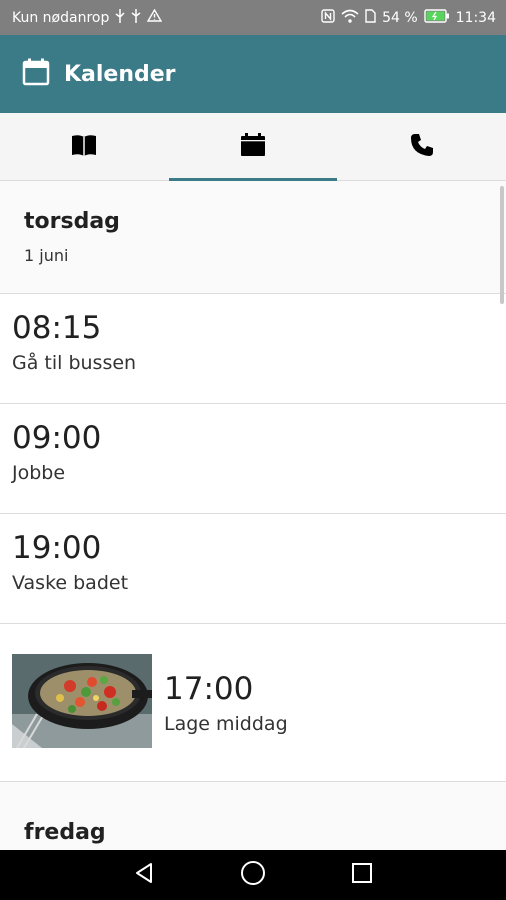 This screenshot has height=900, width=506. Describe the element at coordinates (46, 255) in the screenshot. I see `day-date: 1 juni` at that location.